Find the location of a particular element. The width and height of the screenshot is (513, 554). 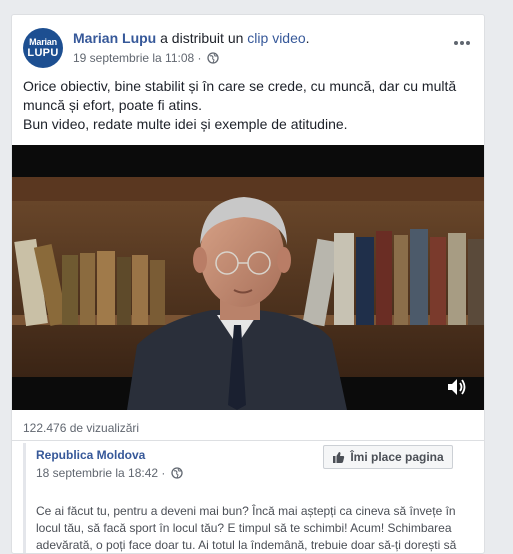

avatar: Marian LUPU is located at coordinates (43, 48).